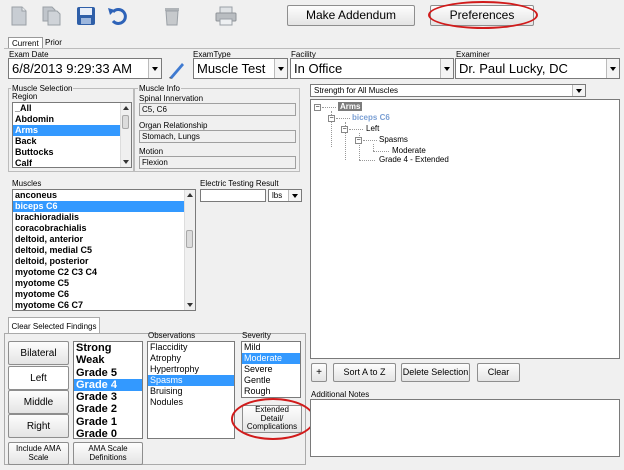 This screenshot has width=624, height=470. Describe the element at coordinates (108, 409) in the screenshot. I see `list-item: Grade 2` at that location.